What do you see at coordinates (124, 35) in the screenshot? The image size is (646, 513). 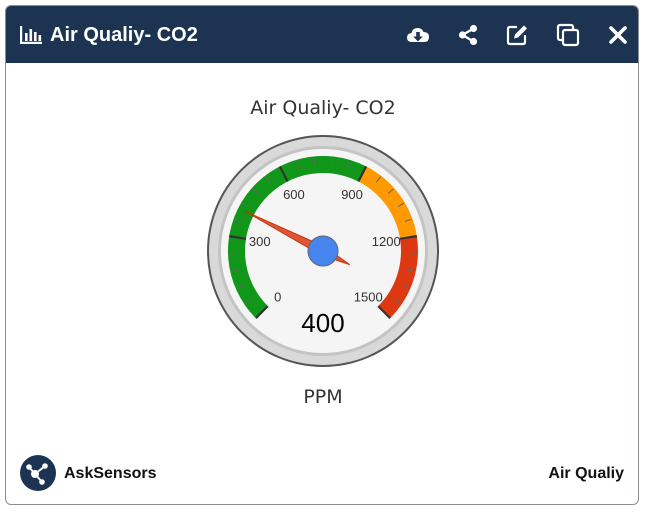 I see `widget-title: Air Qualiy- CO2` at bounding box center [124, 35].